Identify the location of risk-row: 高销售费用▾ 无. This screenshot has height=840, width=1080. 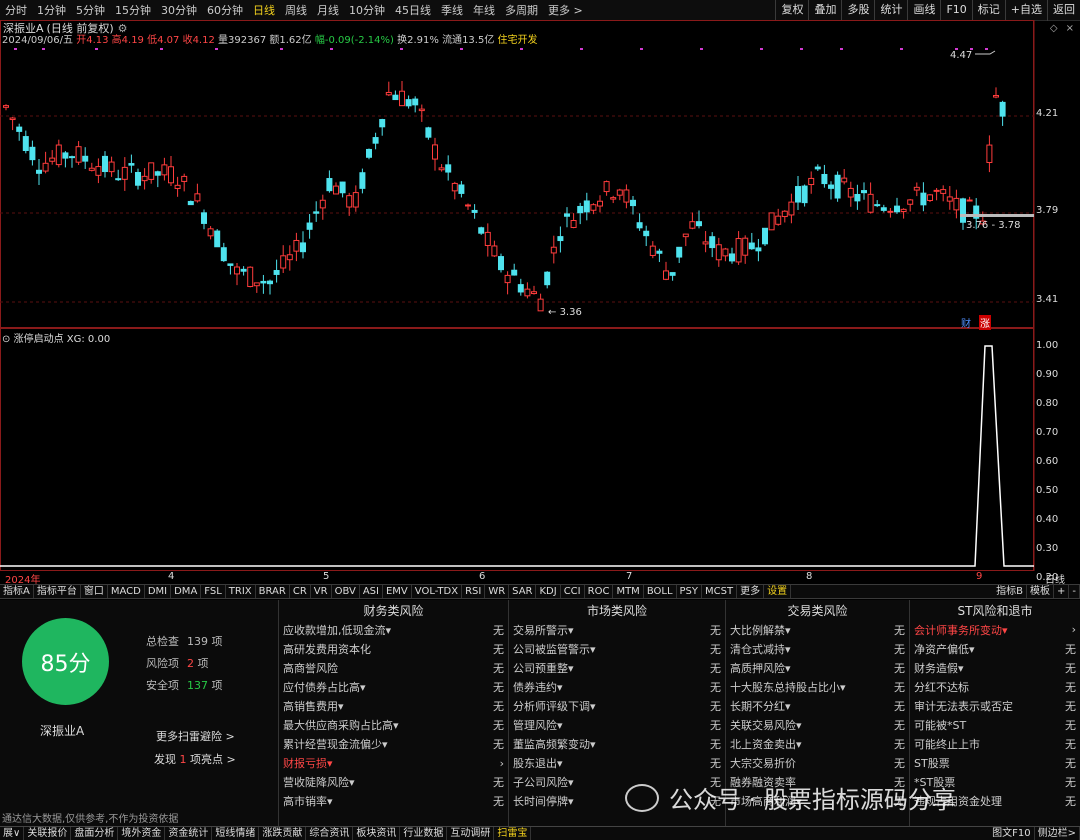
(393, 705).